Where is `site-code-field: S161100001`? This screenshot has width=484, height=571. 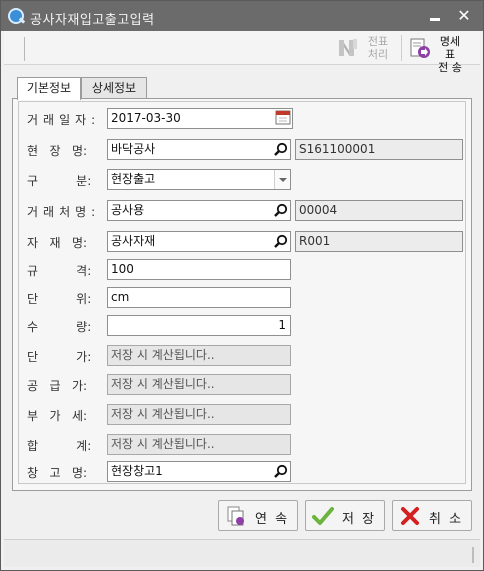 site-code-field: S161100001 is located at coordinates (379, 149).